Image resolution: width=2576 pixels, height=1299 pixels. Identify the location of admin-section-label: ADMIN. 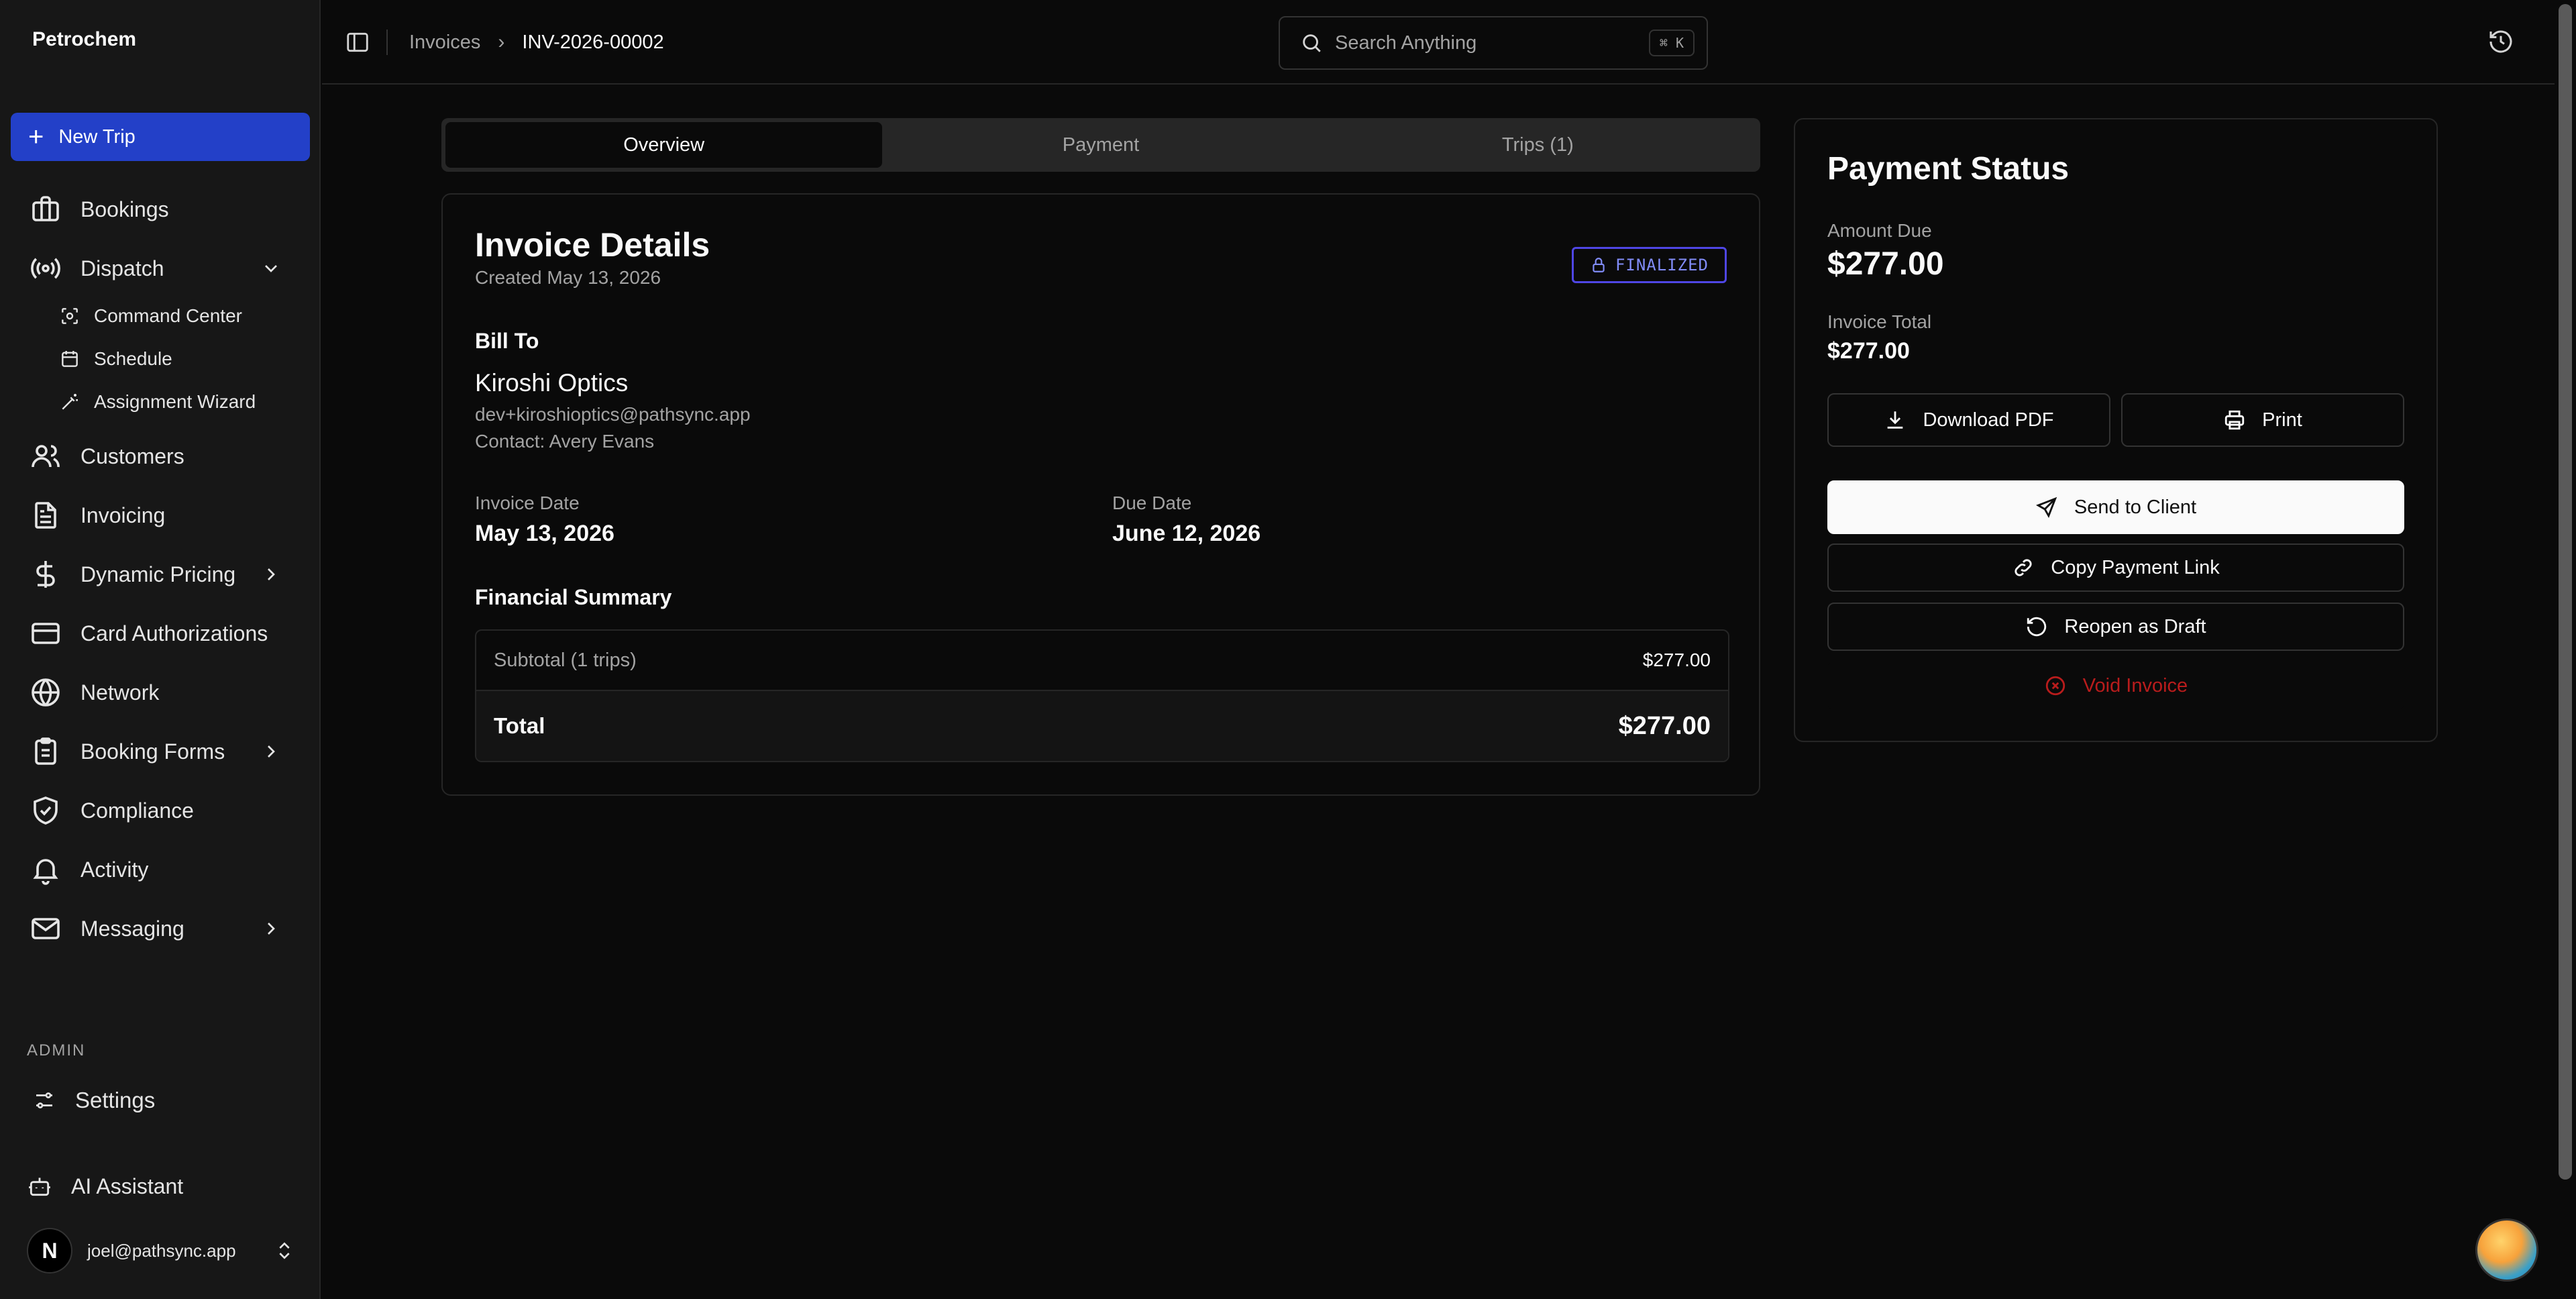
(56, 1050).